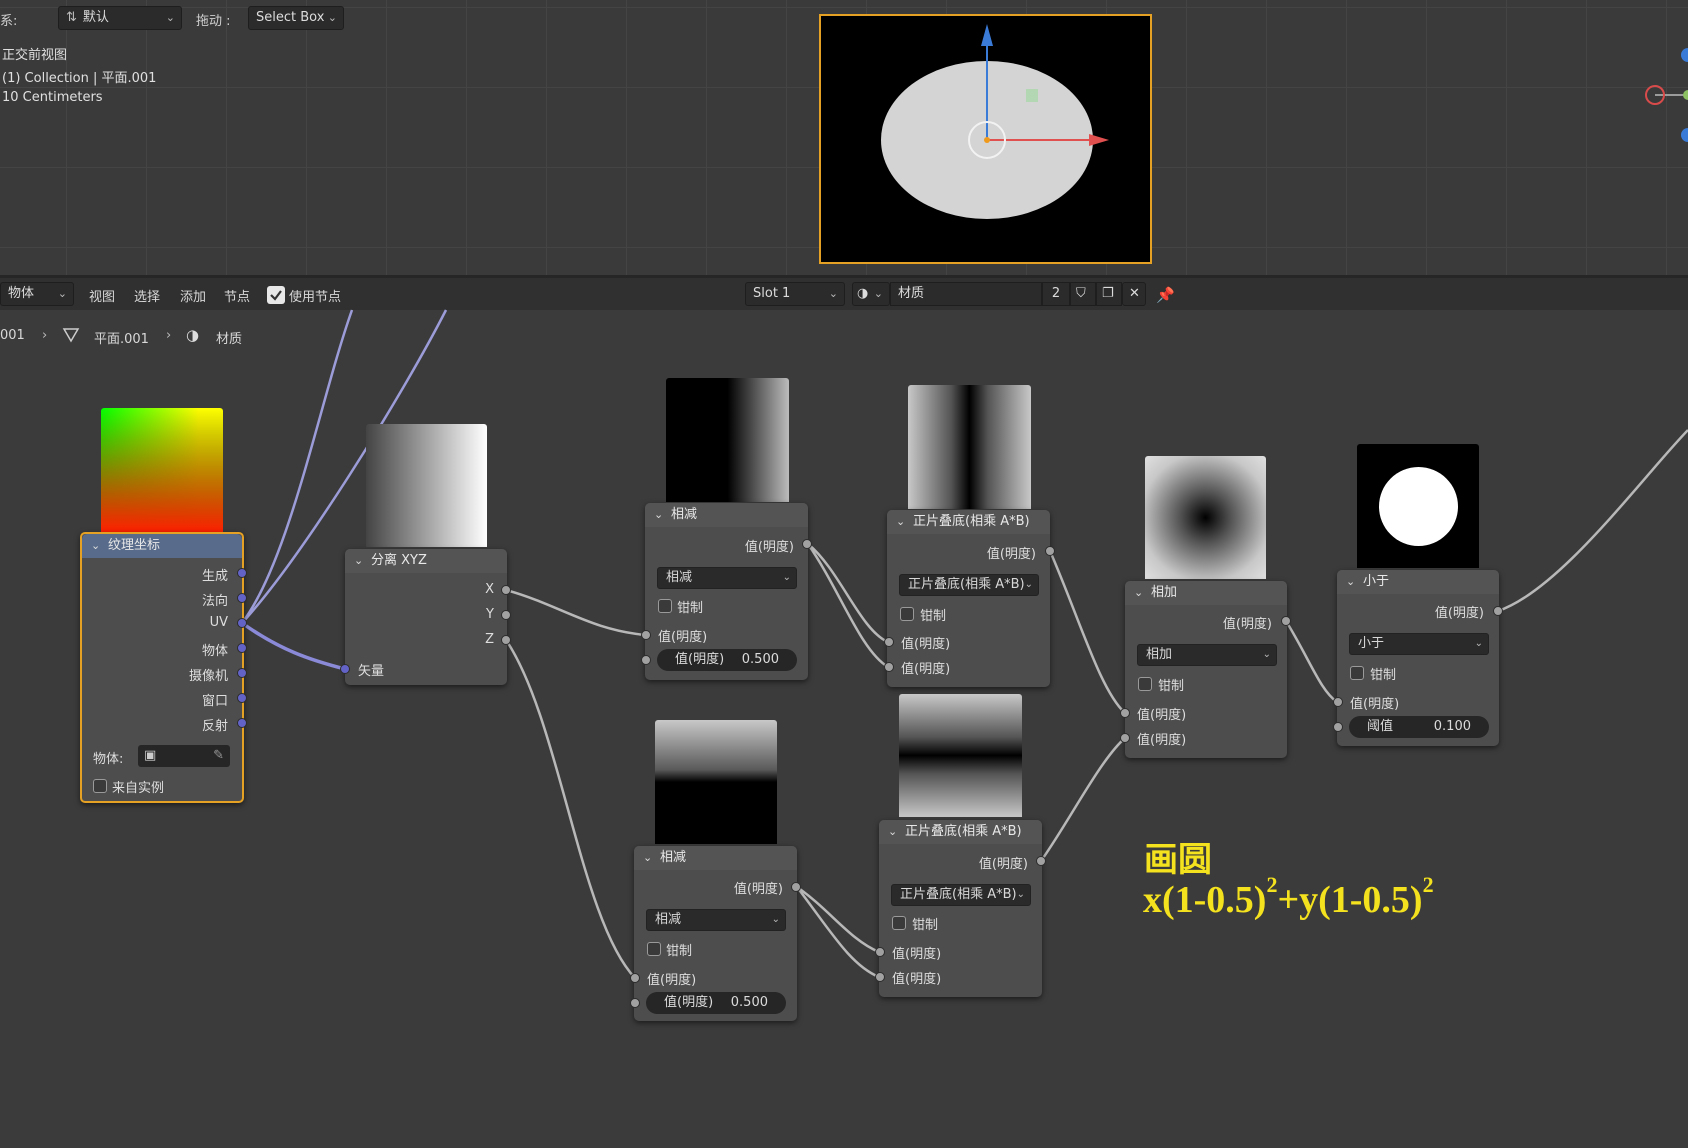 The width and height of the screenshot is (1688, 1148). What do you see at coordinates (120, 18) in the screenshot?
I see `coord-system-dropdown: ⇅ 默认 ⌄` at bounding box center [120, 18].